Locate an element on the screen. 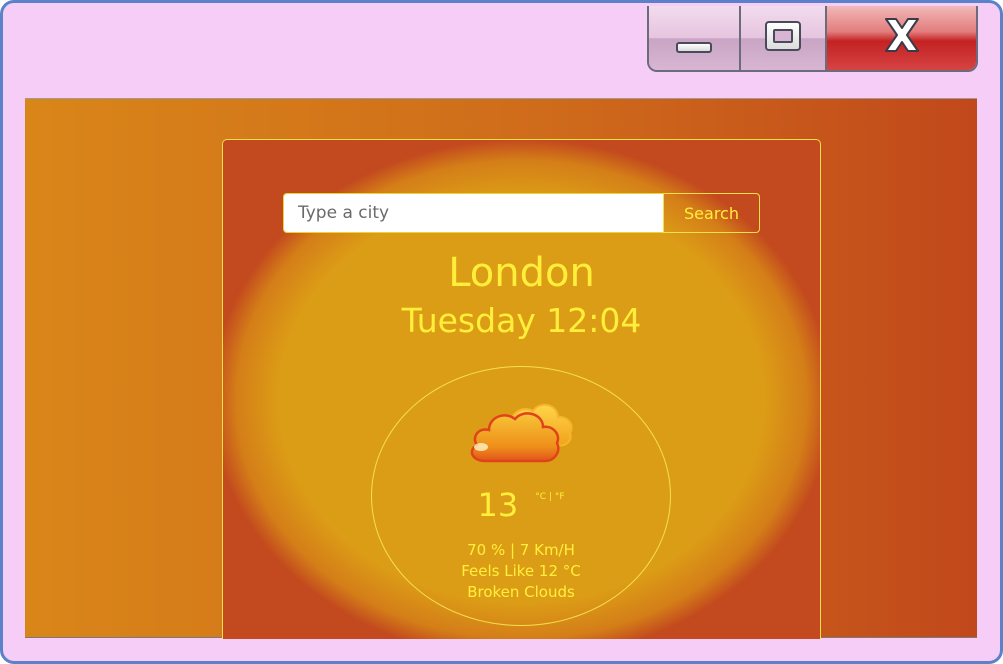 The width and height of the screenshot is (1003, 664). window-controls is located at coordinates (812, 39).